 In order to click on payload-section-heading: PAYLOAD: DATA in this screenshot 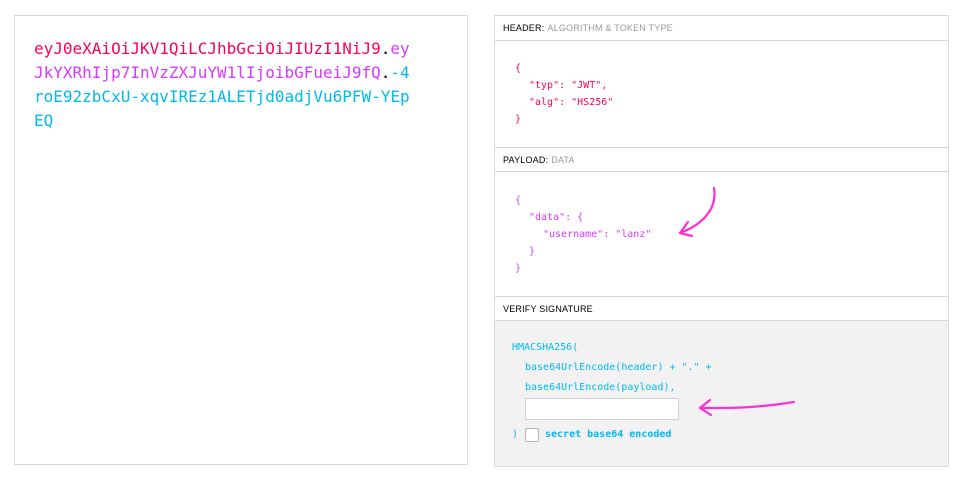, I will do `click(721, 159)`.